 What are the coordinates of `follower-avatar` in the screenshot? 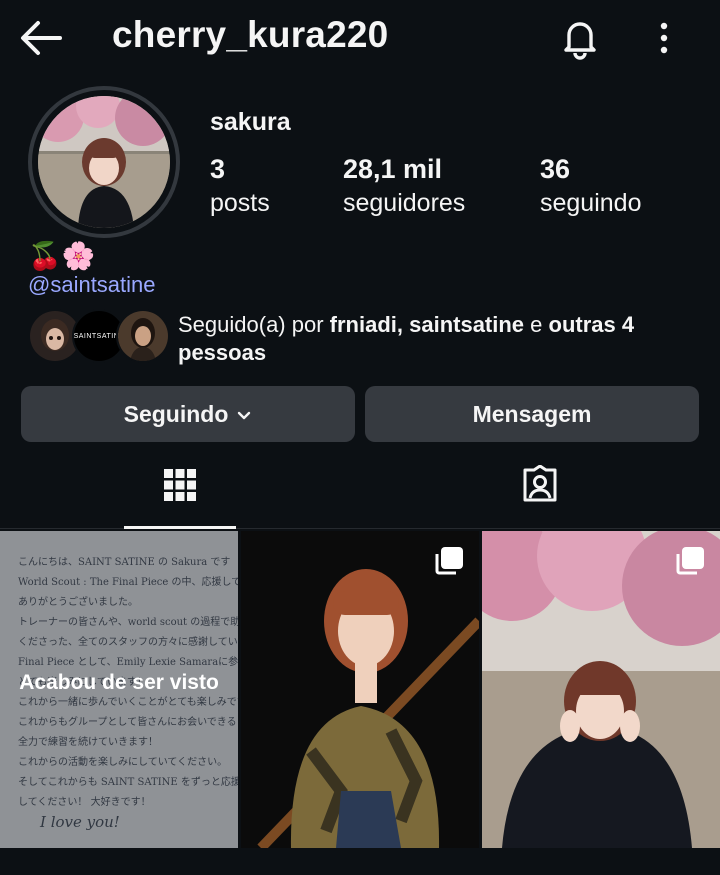 It's located at (143, 336).